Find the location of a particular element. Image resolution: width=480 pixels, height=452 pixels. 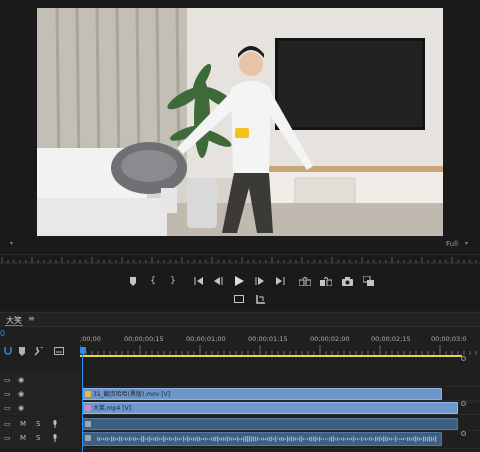

track-v1: ▭ ◉ 大笑.mp4 [V] is located at coordinates (240, 408).